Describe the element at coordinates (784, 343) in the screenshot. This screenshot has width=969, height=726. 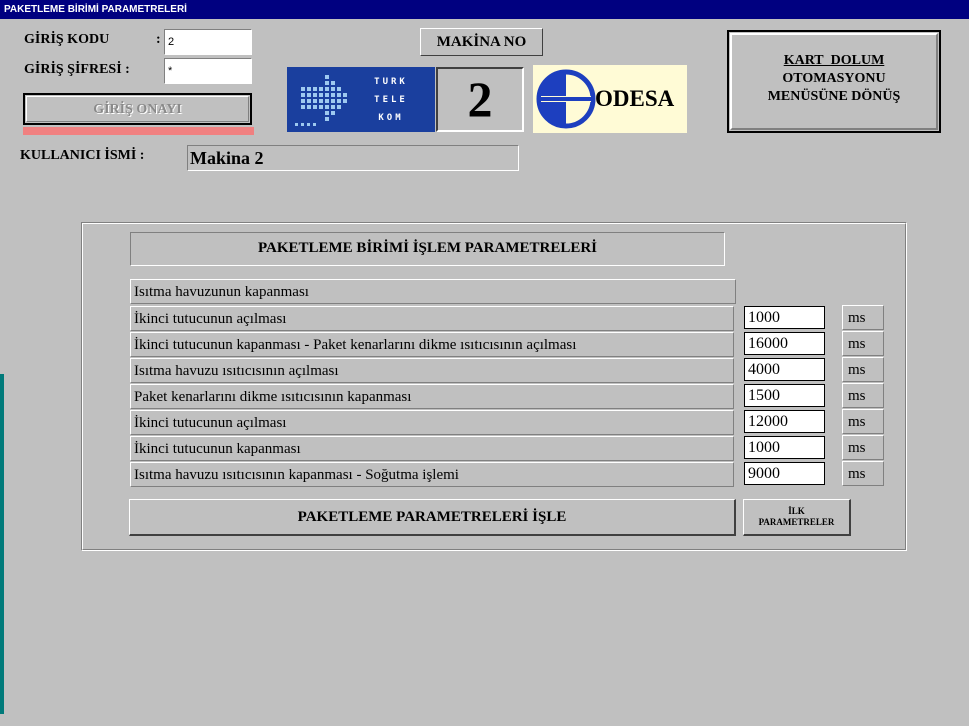
I see `param-value-input: 16000` at that location.